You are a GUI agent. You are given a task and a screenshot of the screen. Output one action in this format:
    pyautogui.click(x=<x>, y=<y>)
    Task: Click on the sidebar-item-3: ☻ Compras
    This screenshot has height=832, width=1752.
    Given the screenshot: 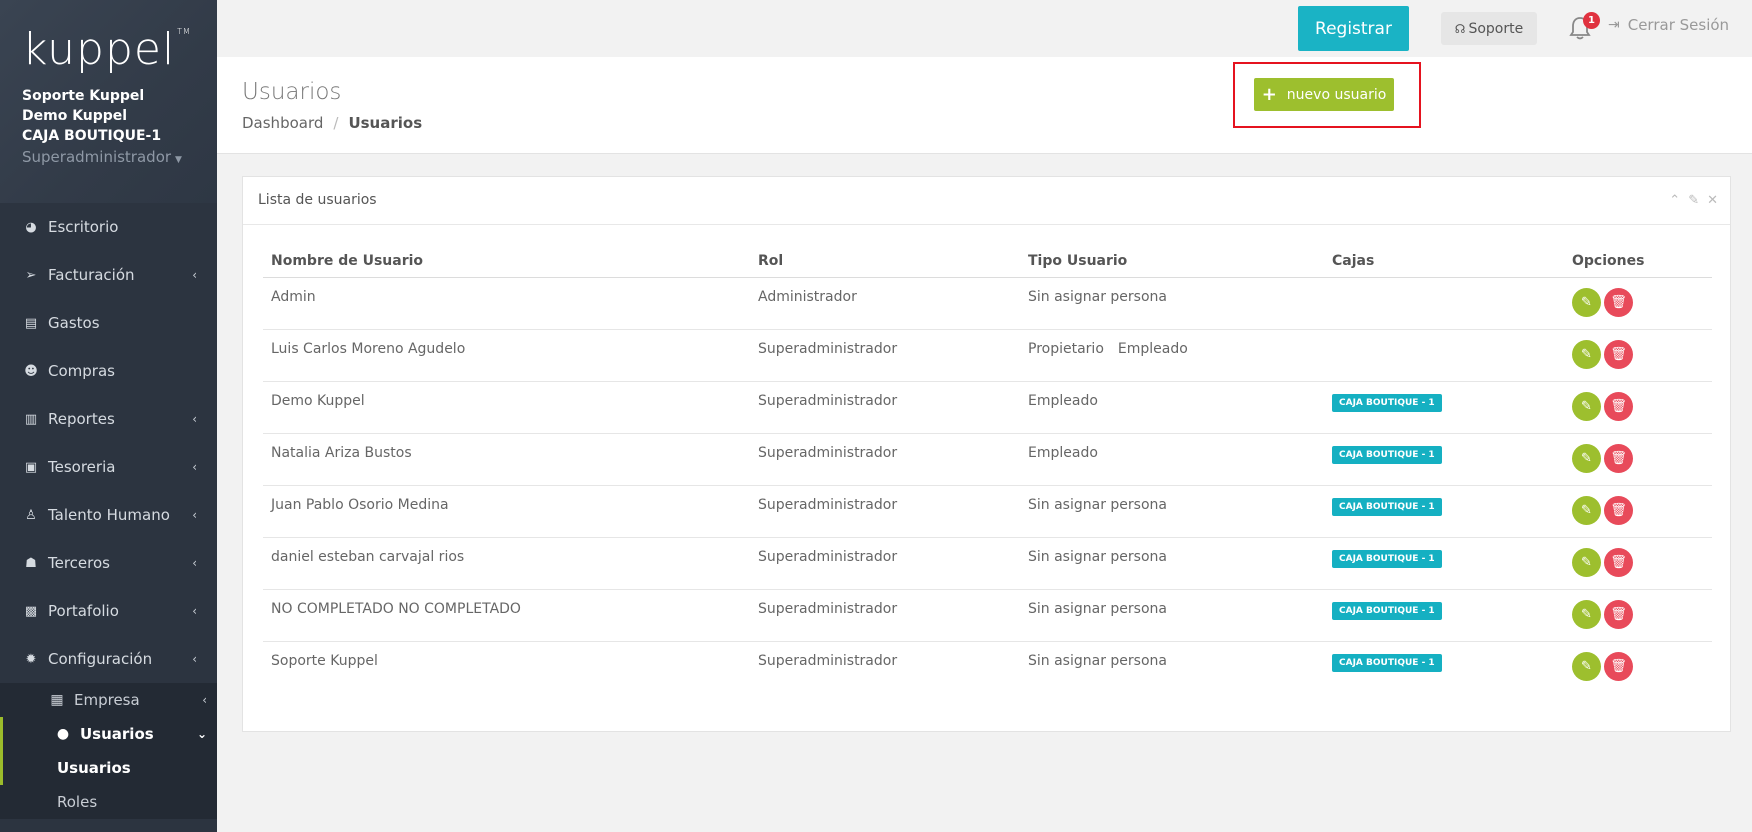 What is the action you would take?
    pyautogui.click(x=108, y=371)
    